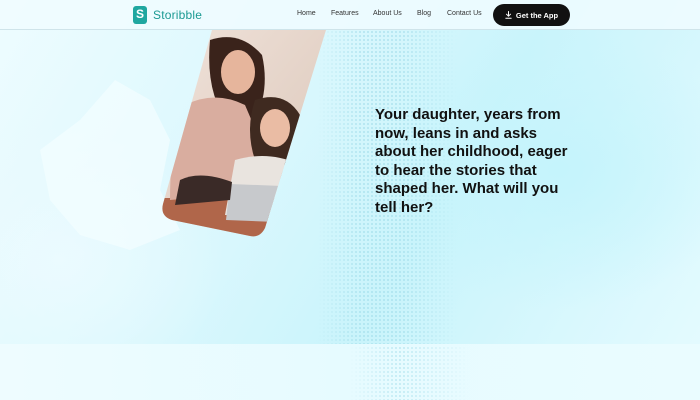 Image resolution: width=700 pixels, height=400 pixels. Describe the element at coordinates (387, 13) in the screenshot. I see `nav-item-about: About Us` at that location.